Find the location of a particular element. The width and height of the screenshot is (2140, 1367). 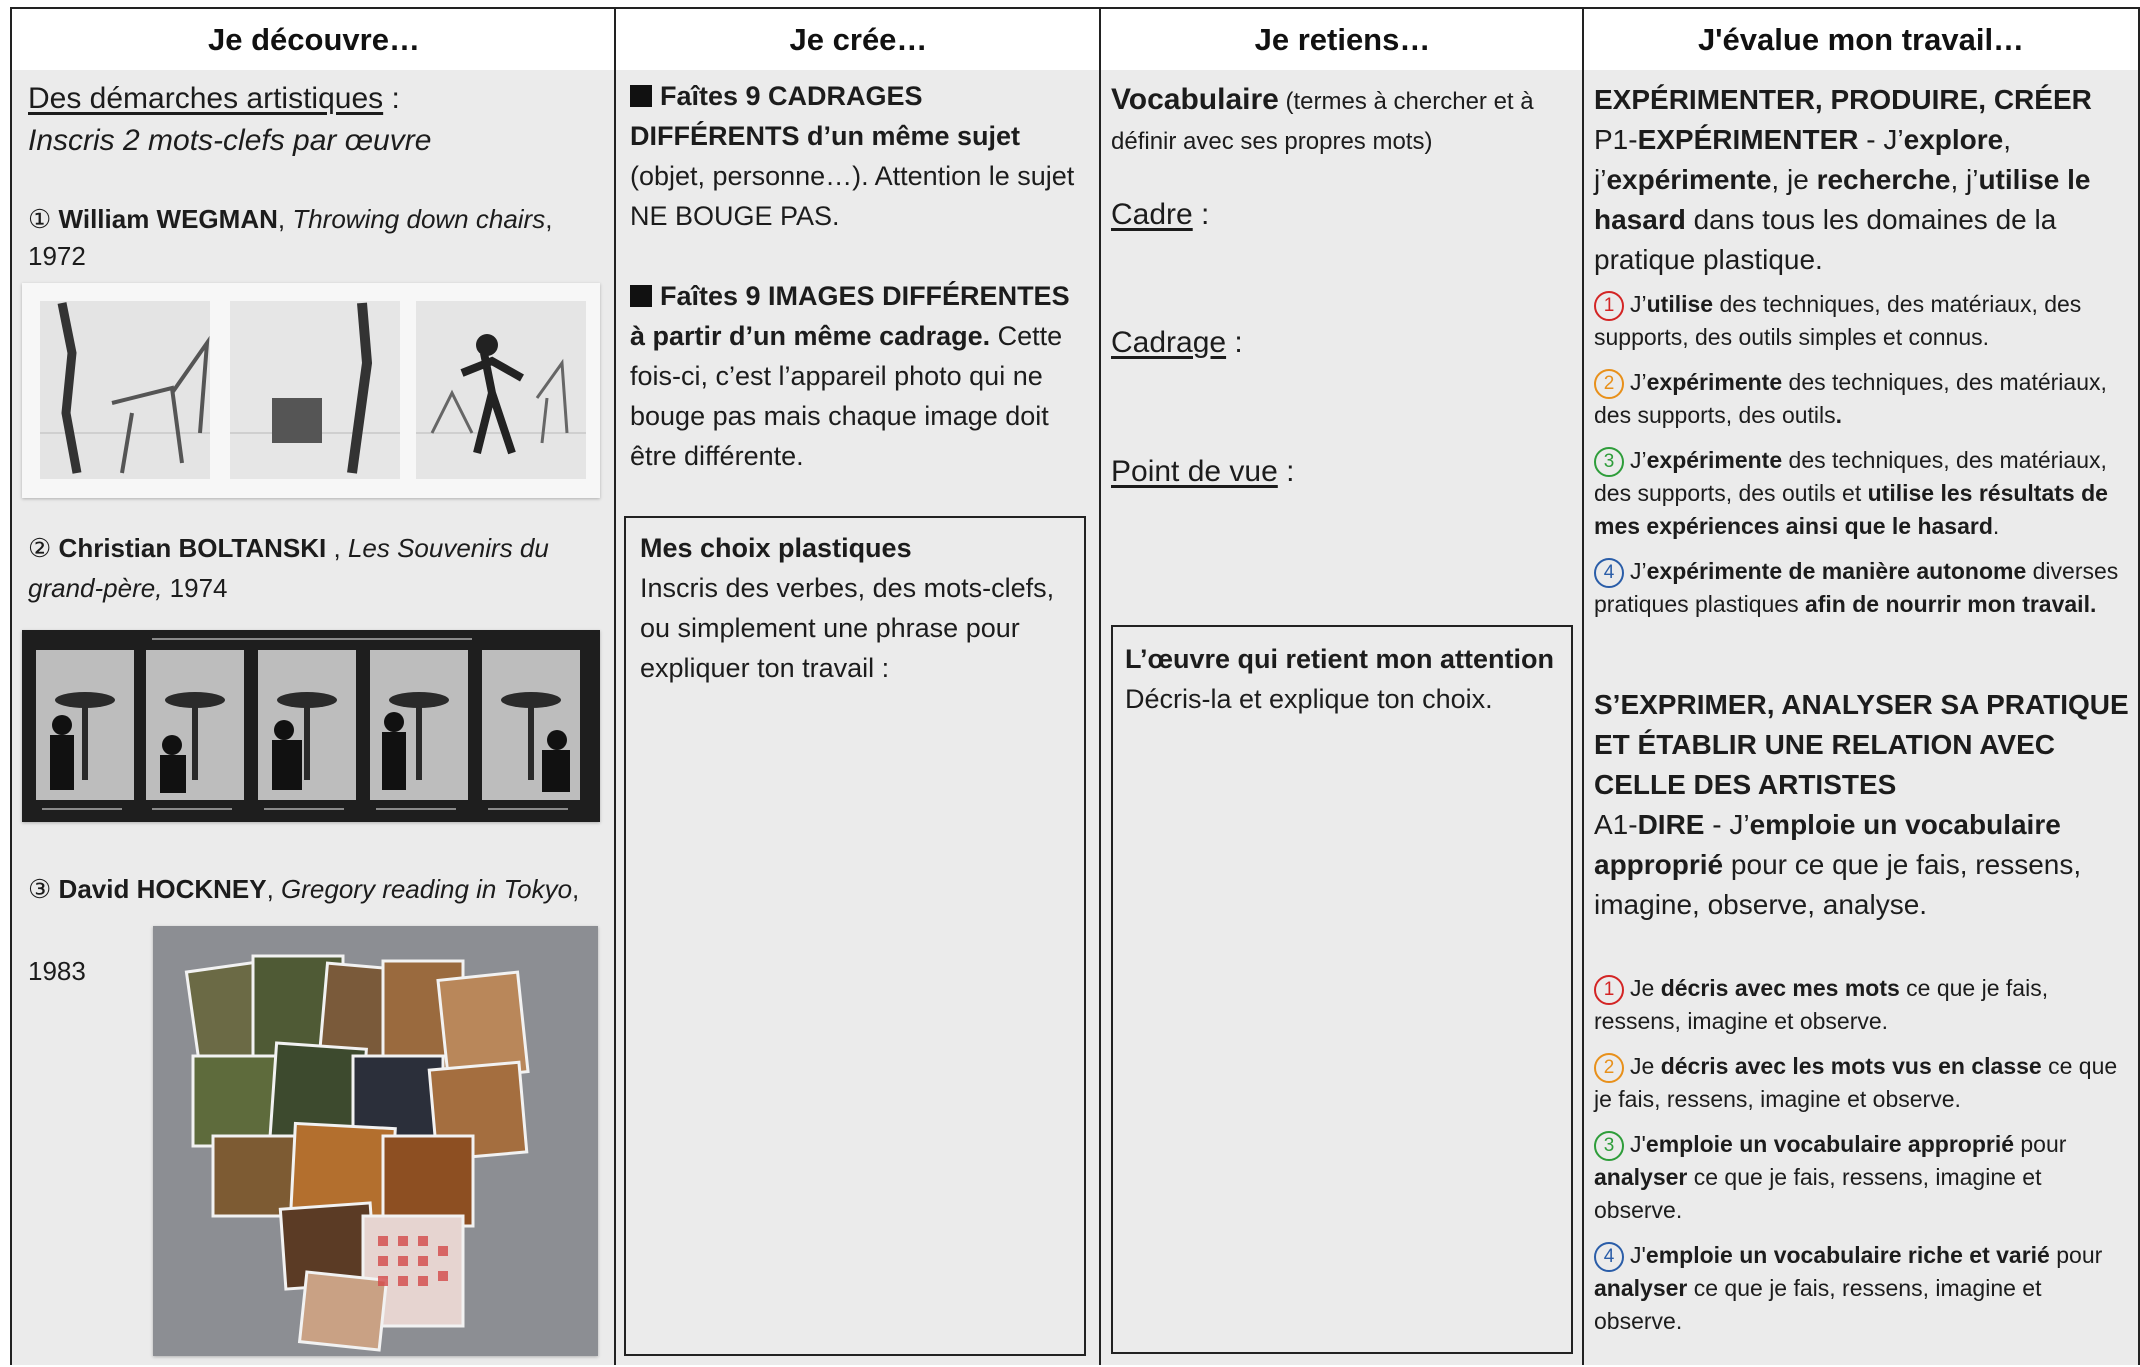

p1-prefix: P1- is located at coordinates (1616, 139).